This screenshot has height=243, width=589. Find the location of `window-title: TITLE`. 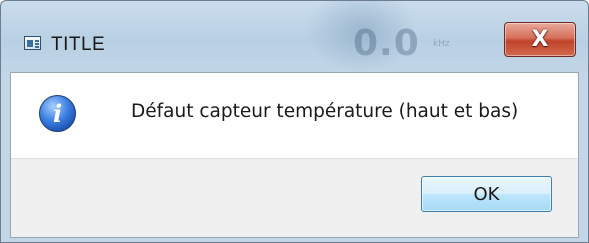

window-title: TITLE is located at coordinates (78, 44).